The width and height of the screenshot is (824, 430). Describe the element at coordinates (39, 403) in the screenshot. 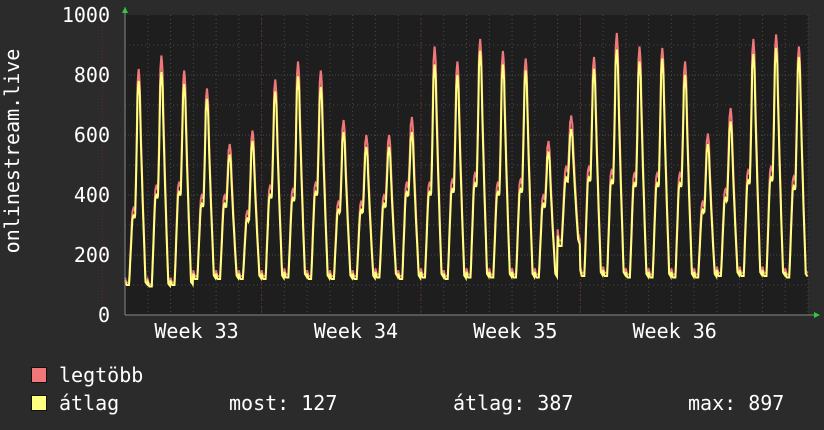

I see `legend-avg-swatch` at that location.